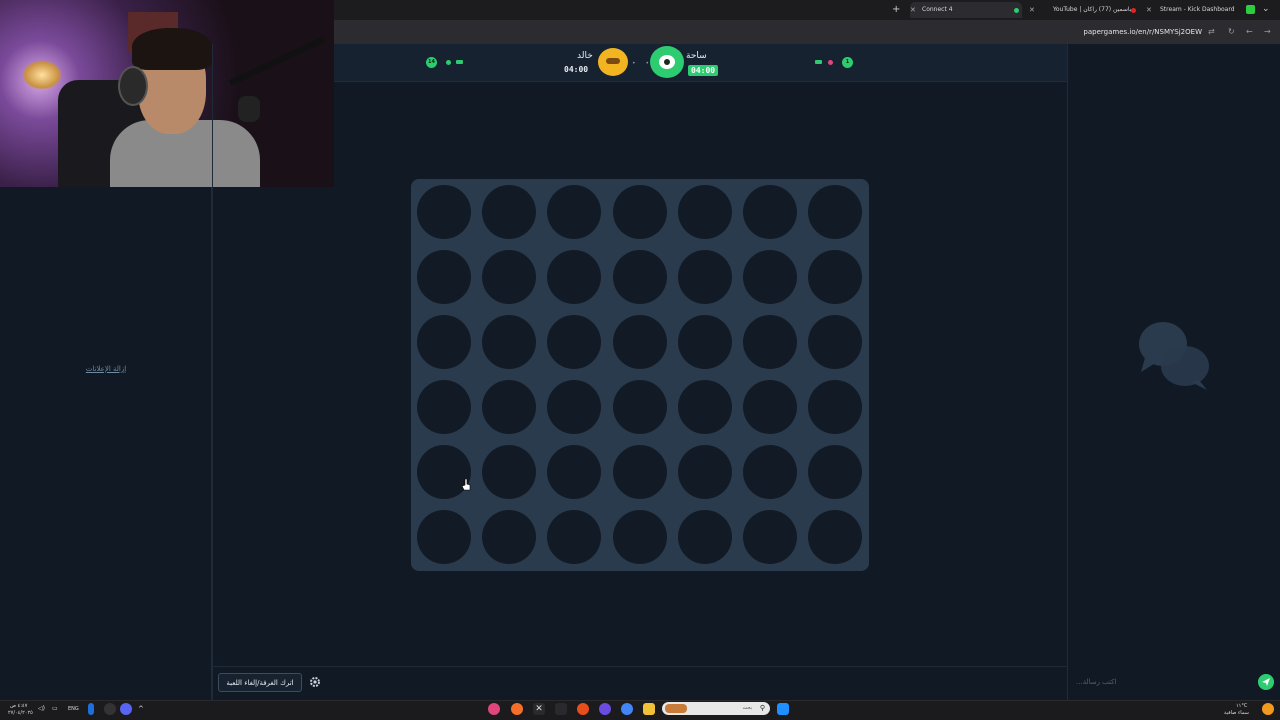 This screenshot has width=1280, height=720. I want to click on chat-bubbles-icon, so click(1174, 356).